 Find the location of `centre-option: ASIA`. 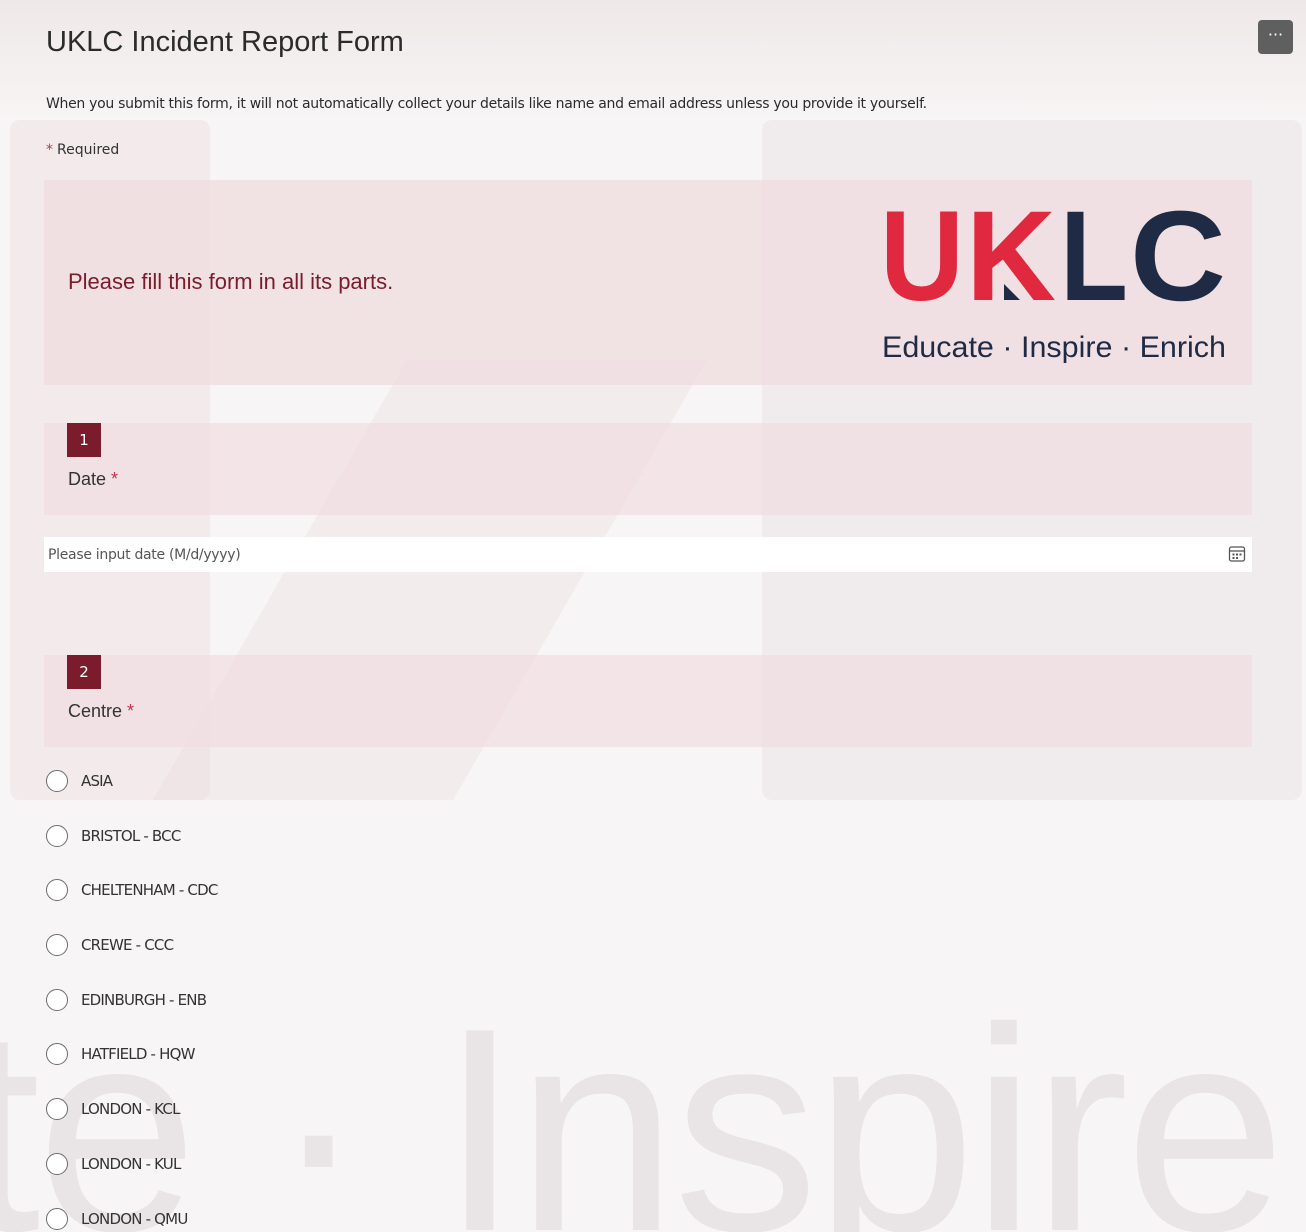

centre-option: ASIA is located at coordinates (346, 797).